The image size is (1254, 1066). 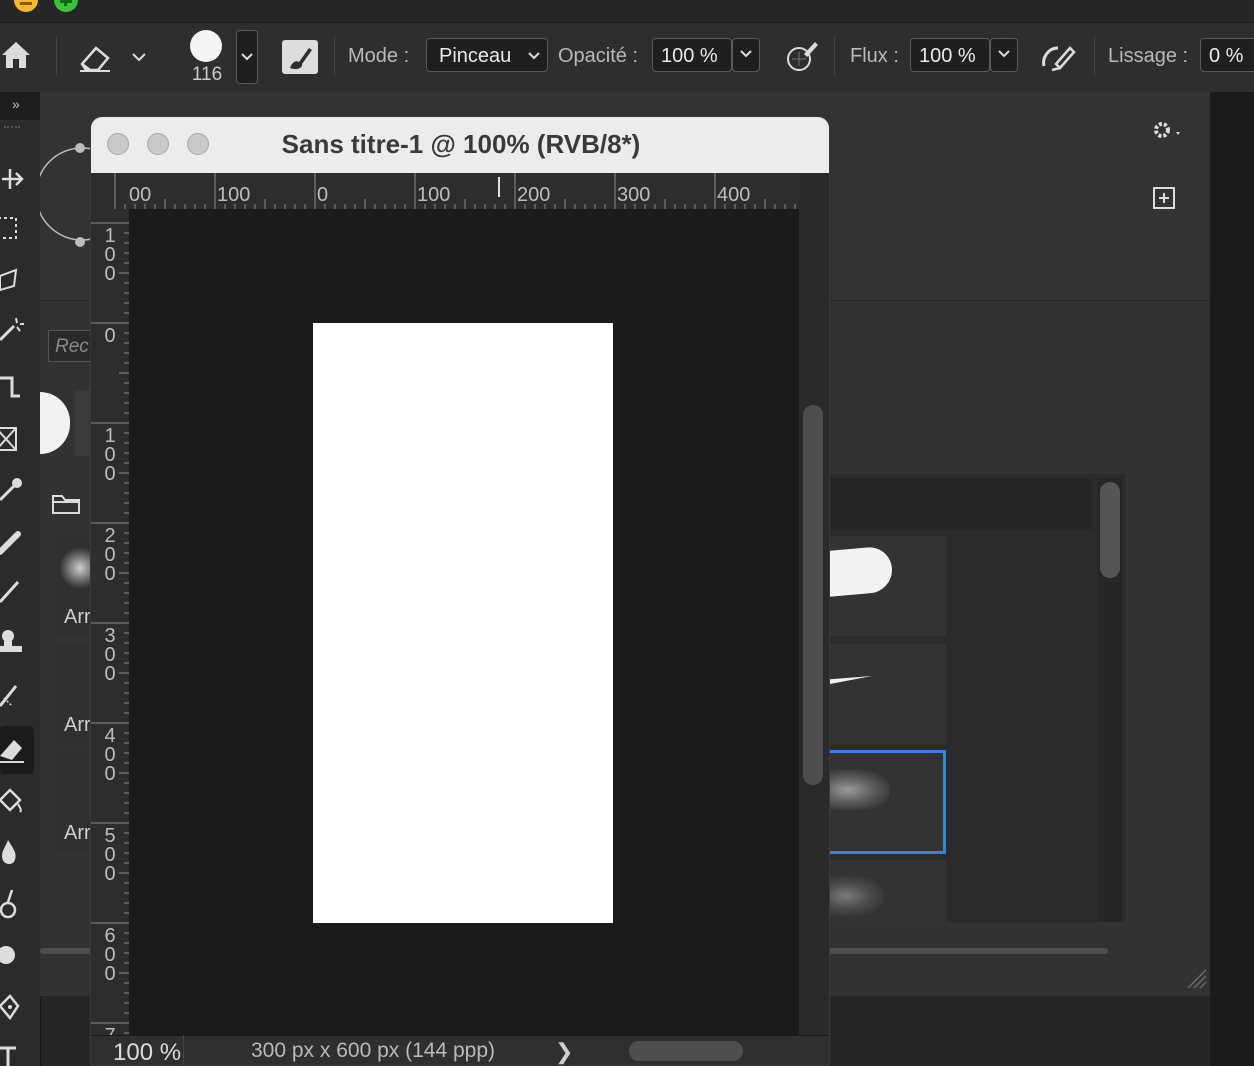 What do you see at coordinates (15, 329) in the screenshot?
I see `magic-wand-tool-icon` at bounding box center [15, 329].